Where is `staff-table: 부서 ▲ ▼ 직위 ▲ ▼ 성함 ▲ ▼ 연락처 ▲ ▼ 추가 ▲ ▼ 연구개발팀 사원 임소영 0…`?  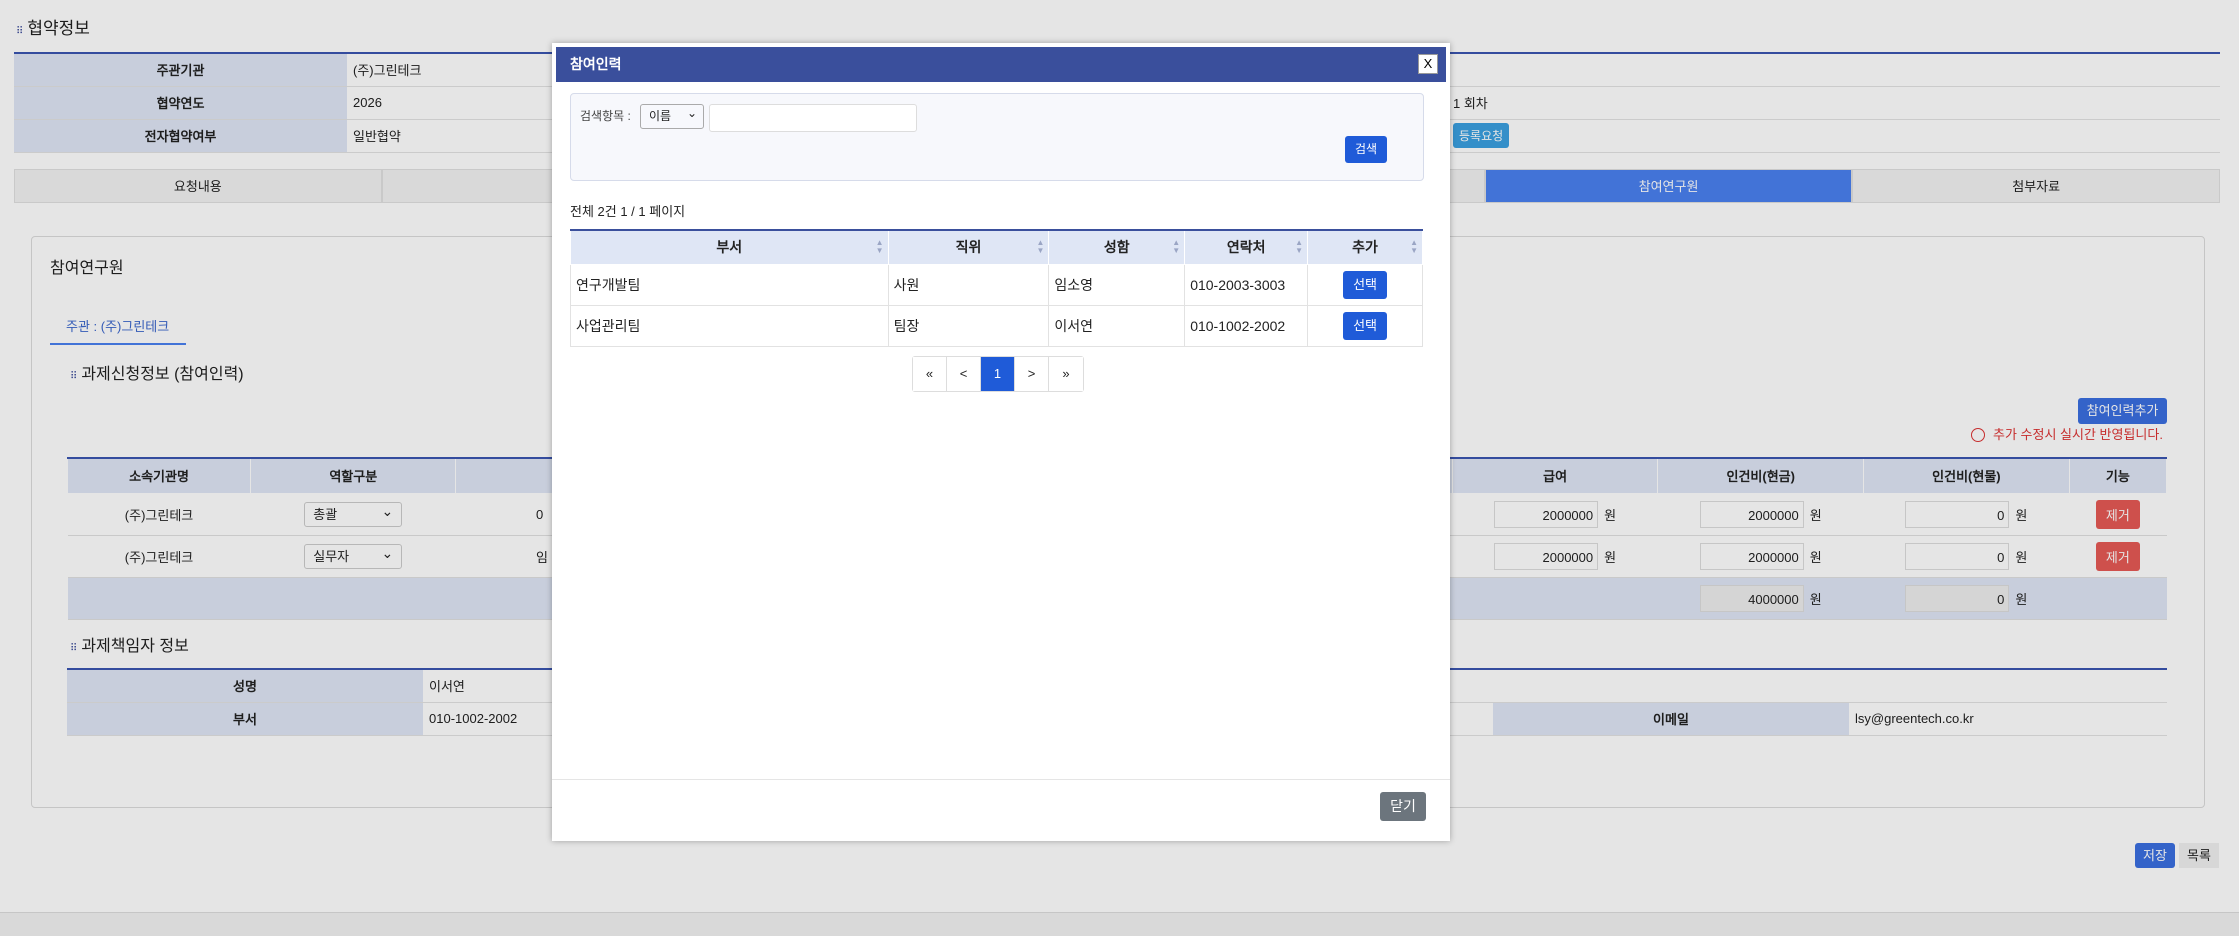 staff-table: 부서 ▲ ▼ 직위 ▲ ▼ 성함 ▲ ▼ 연락처 ▲ ▼ 추가 ▲ ▼ 연구개발팀 사원 임소영 0… is located at coordinates (996, 288).